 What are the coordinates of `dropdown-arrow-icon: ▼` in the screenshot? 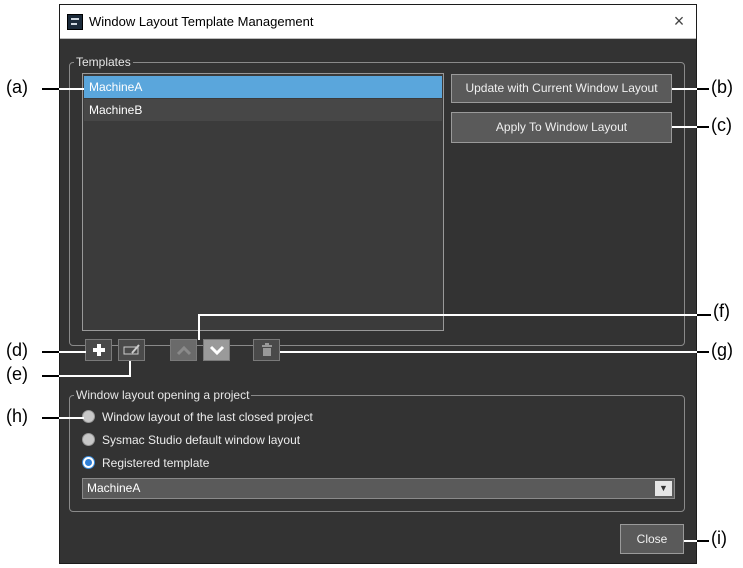 It's located at (663, 488).